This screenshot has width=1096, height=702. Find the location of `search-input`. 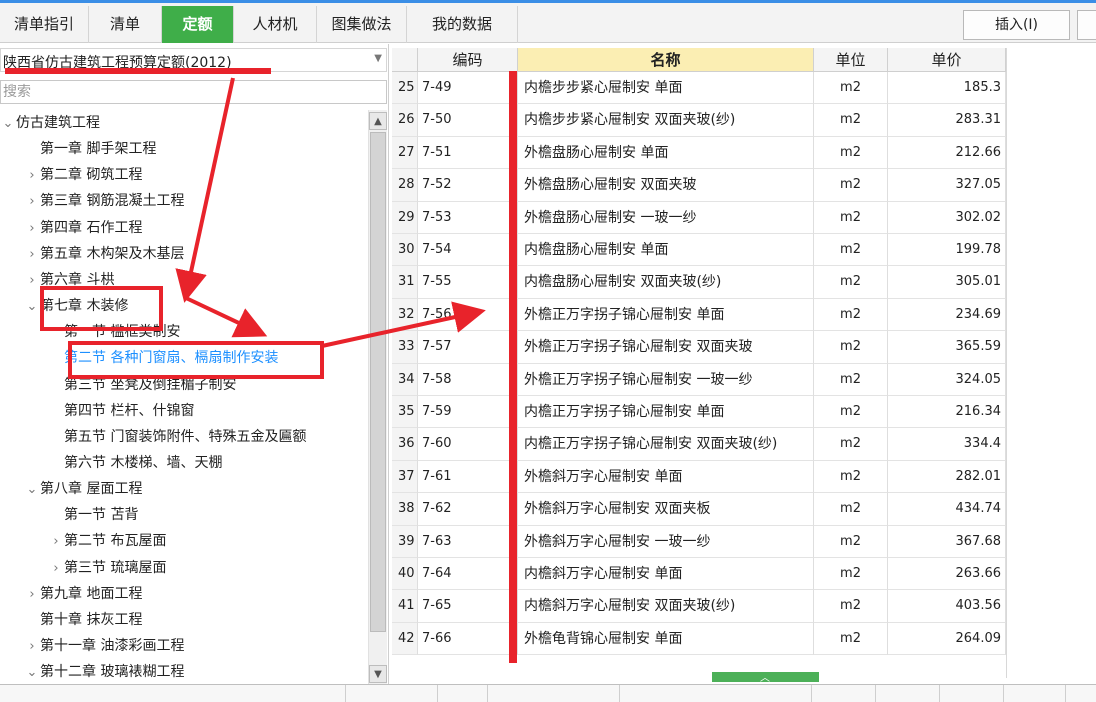

search-input is located at coordinates (193, 92).